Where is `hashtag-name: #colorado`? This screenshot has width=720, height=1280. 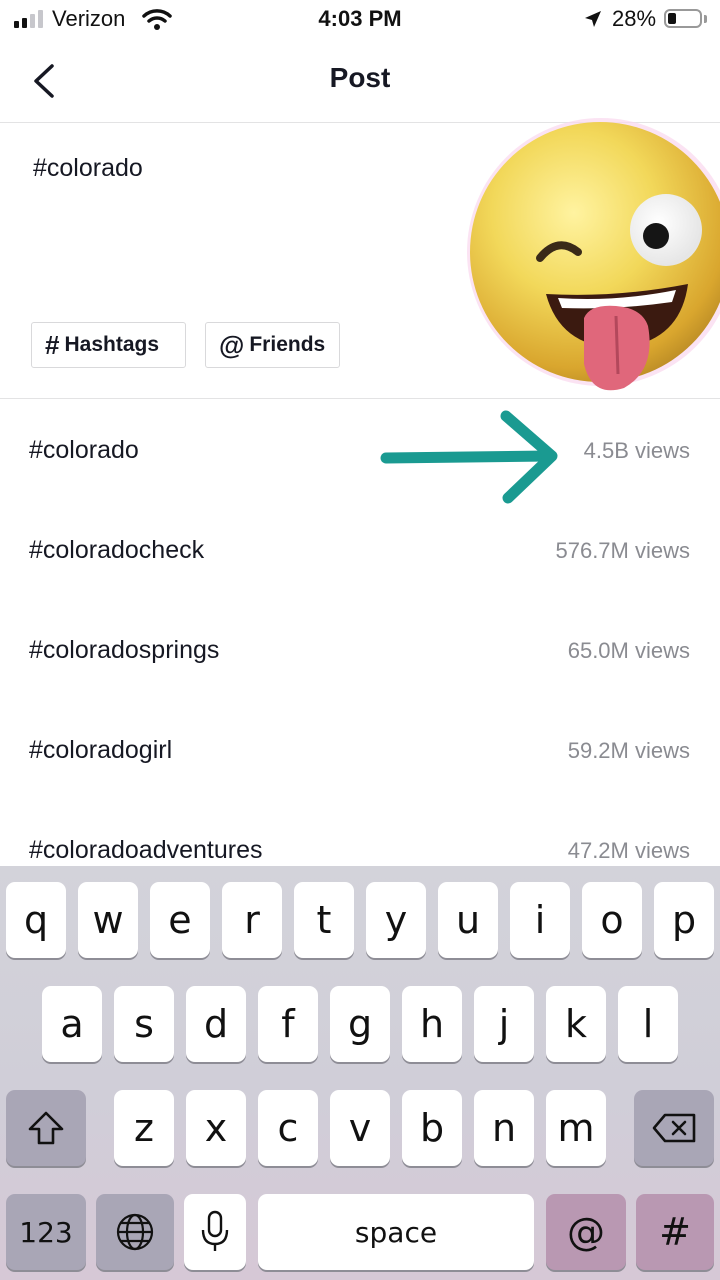
hashtag-name: #colorado is located at coordinates (84, 450).